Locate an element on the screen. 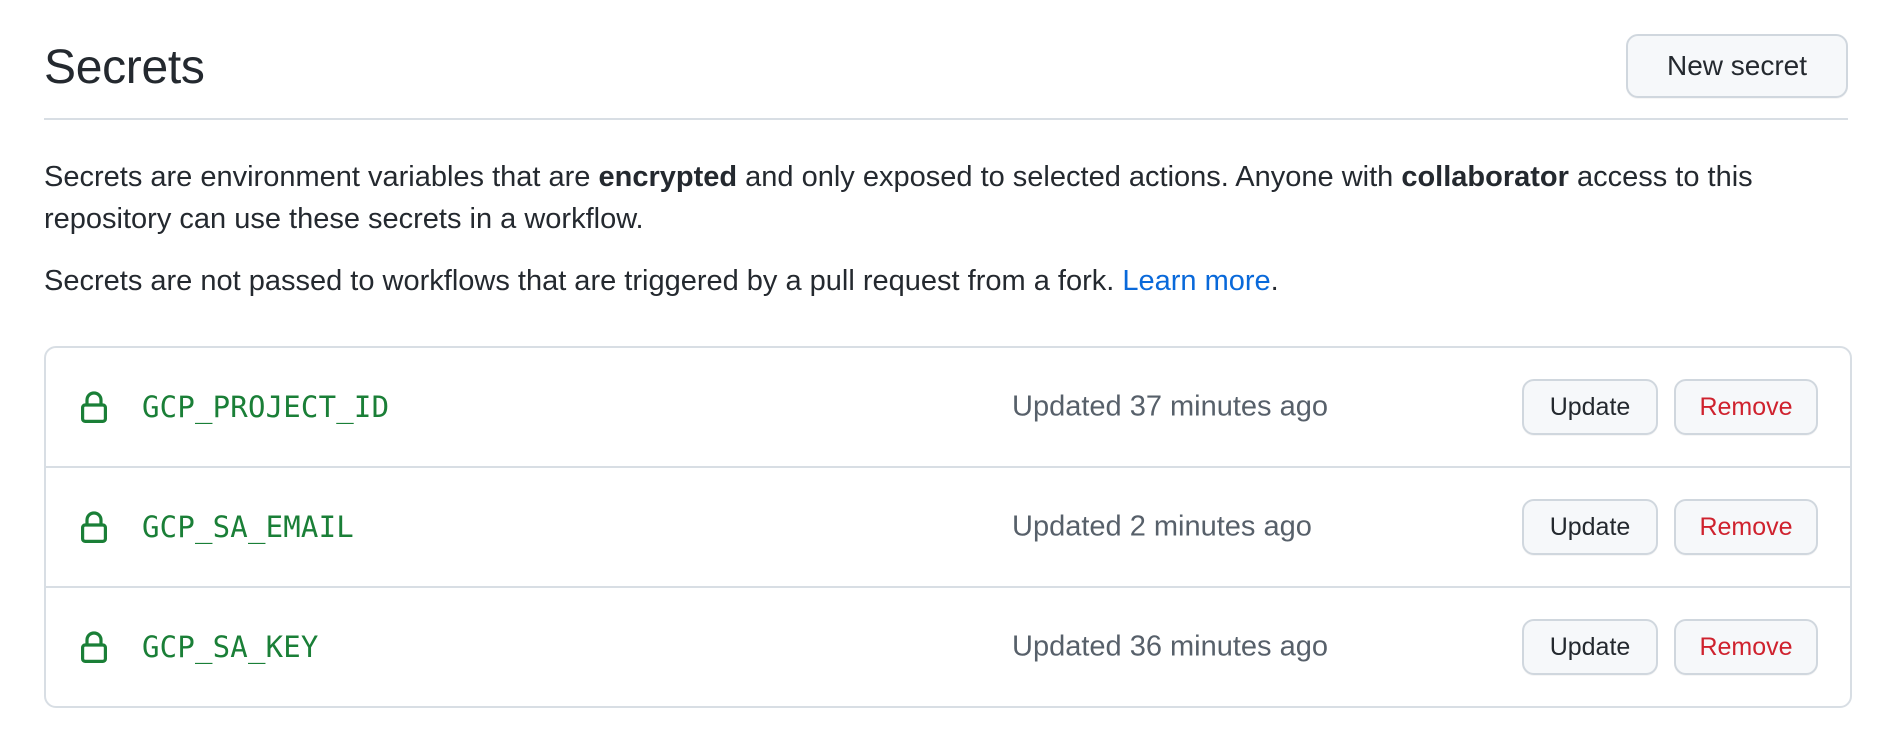 Image resolution: width=1892 pixels, height=730 pixels. page-title: Secrets is located at coordinates (124, 67).